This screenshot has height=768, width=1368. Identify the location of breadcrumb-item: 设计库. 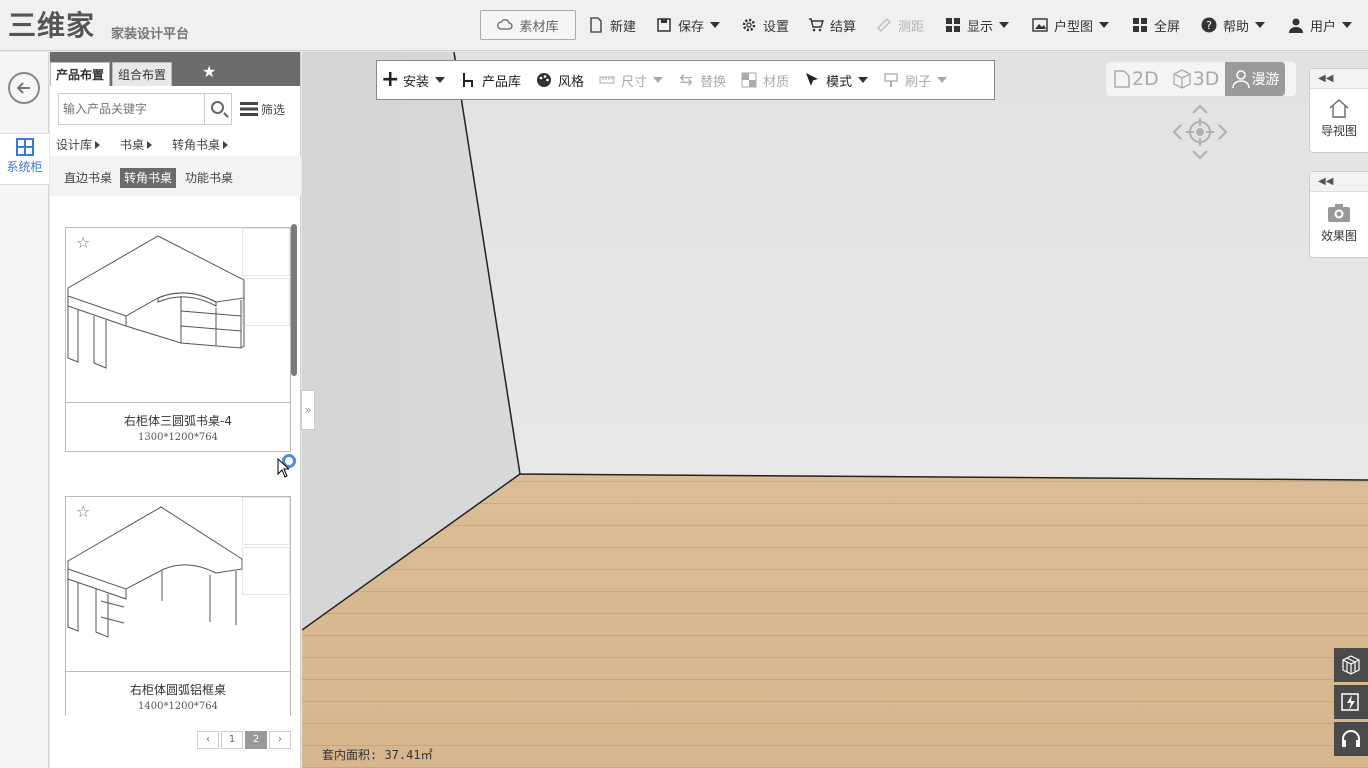
(78, 144).